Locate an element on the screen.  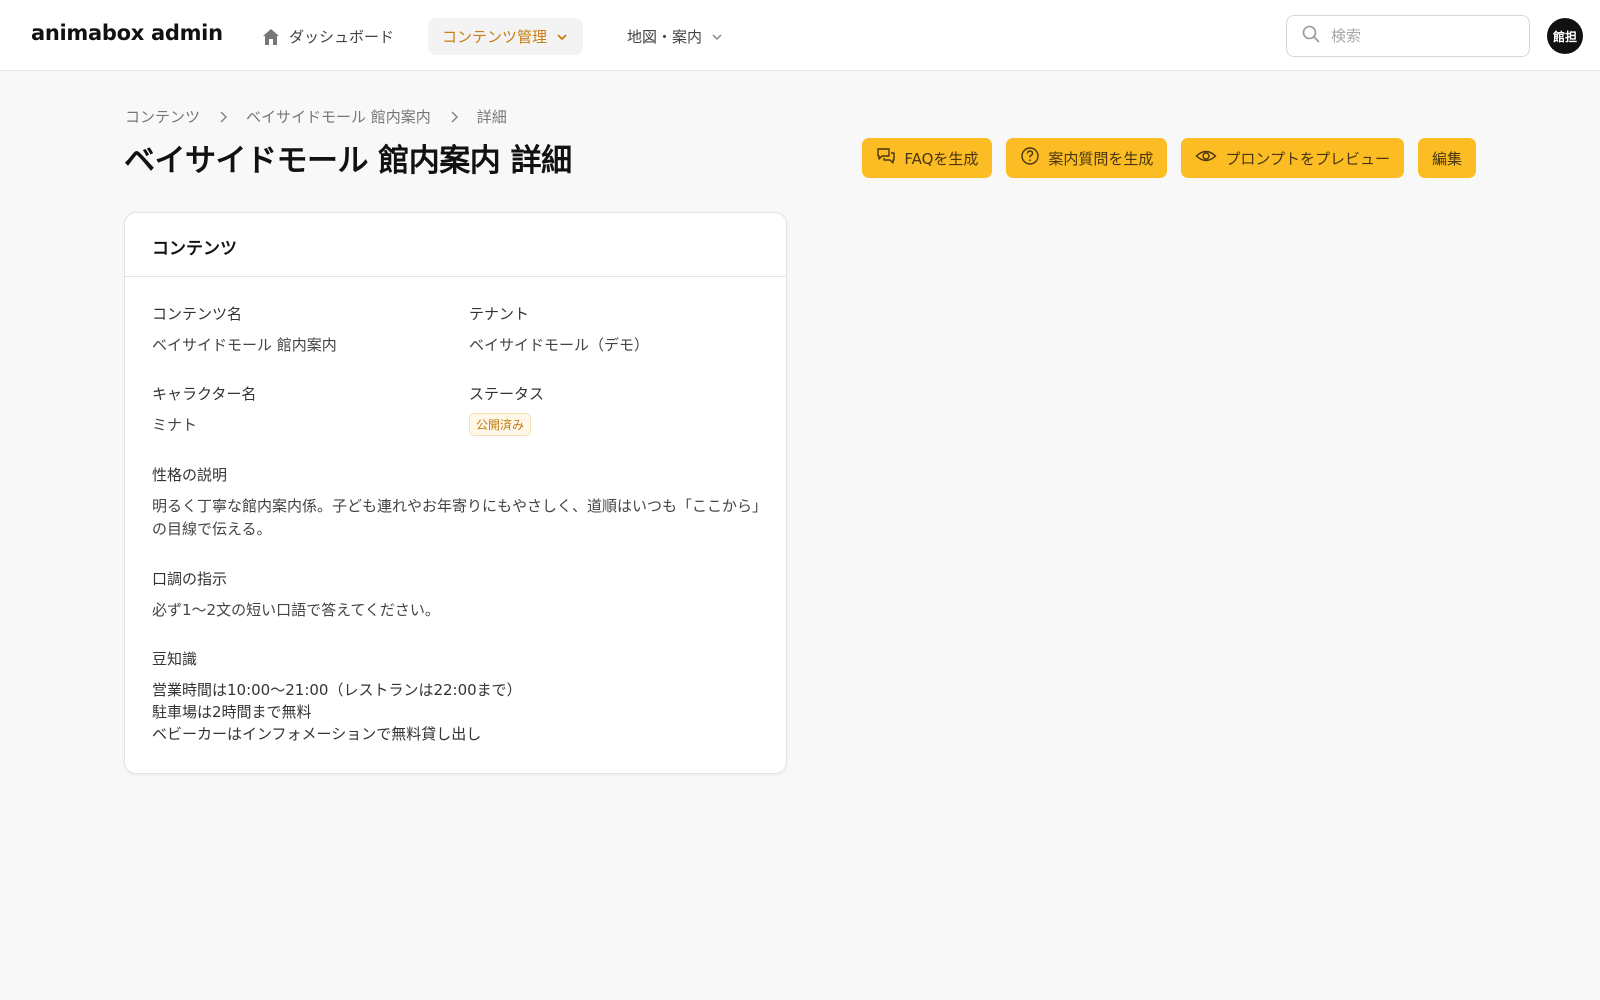
action-toolbar: FAQを生成 案内質問を生成 プロンプトをプレビュー 編集 is located at coordinates (1169, 158).